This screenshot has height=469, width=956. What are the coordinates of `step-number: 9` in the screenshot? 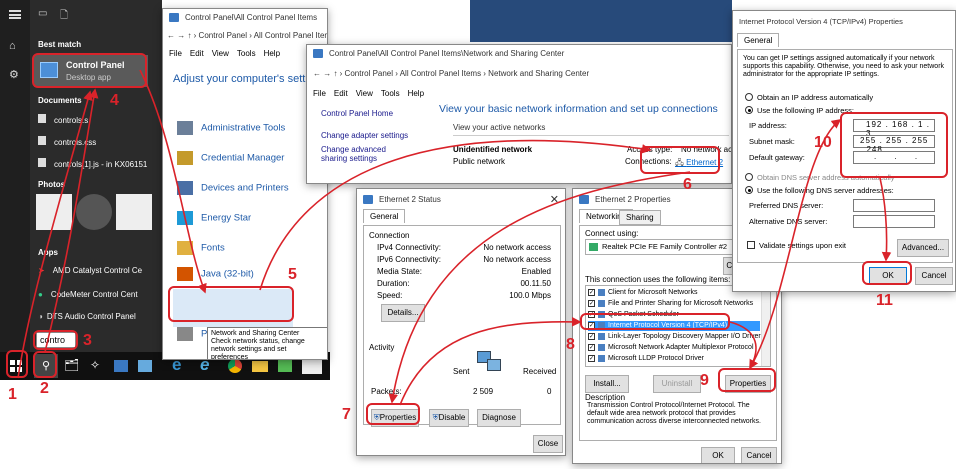 It's located at (704, 380).